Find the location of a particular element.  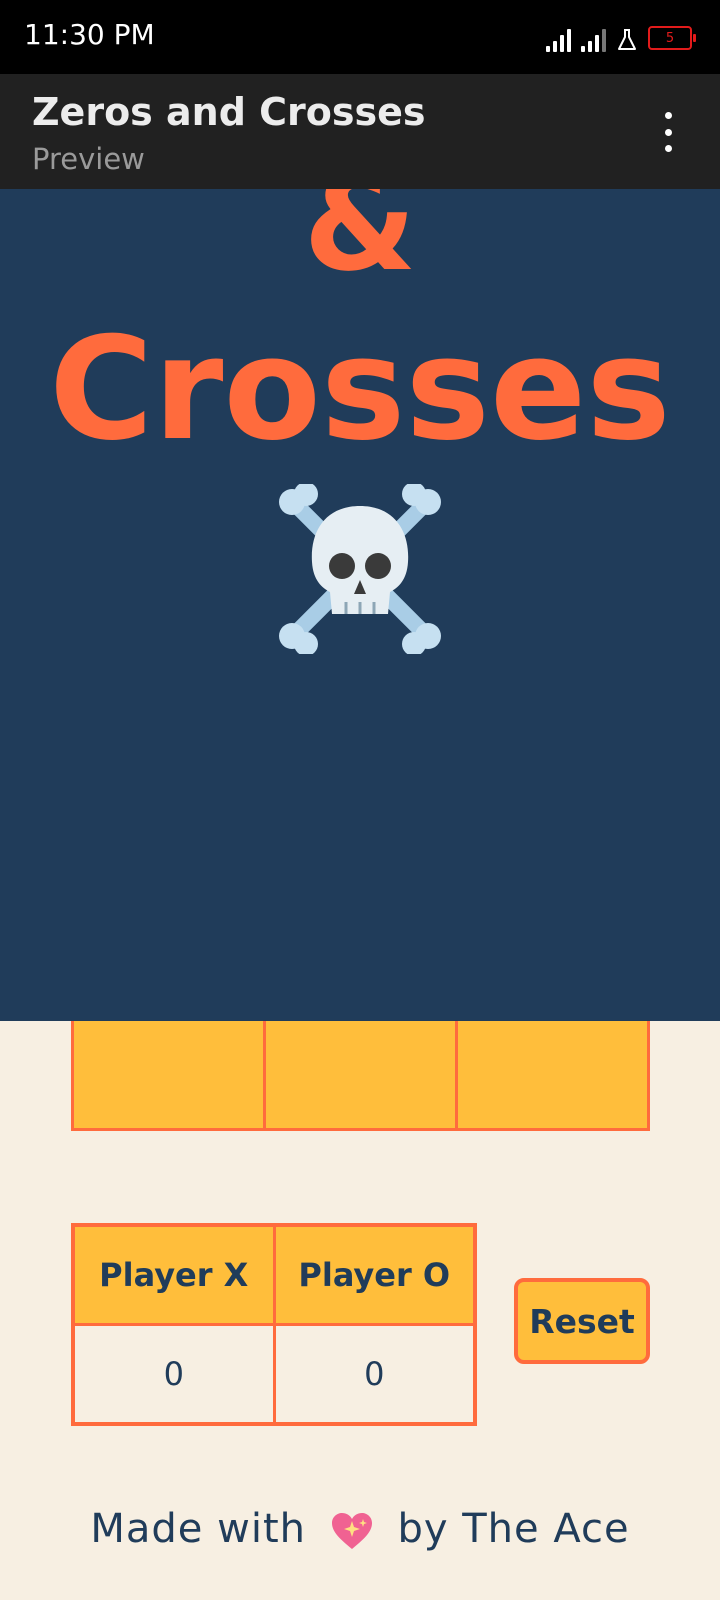

hero-ampersand: & is located at coordinates (360, 244).